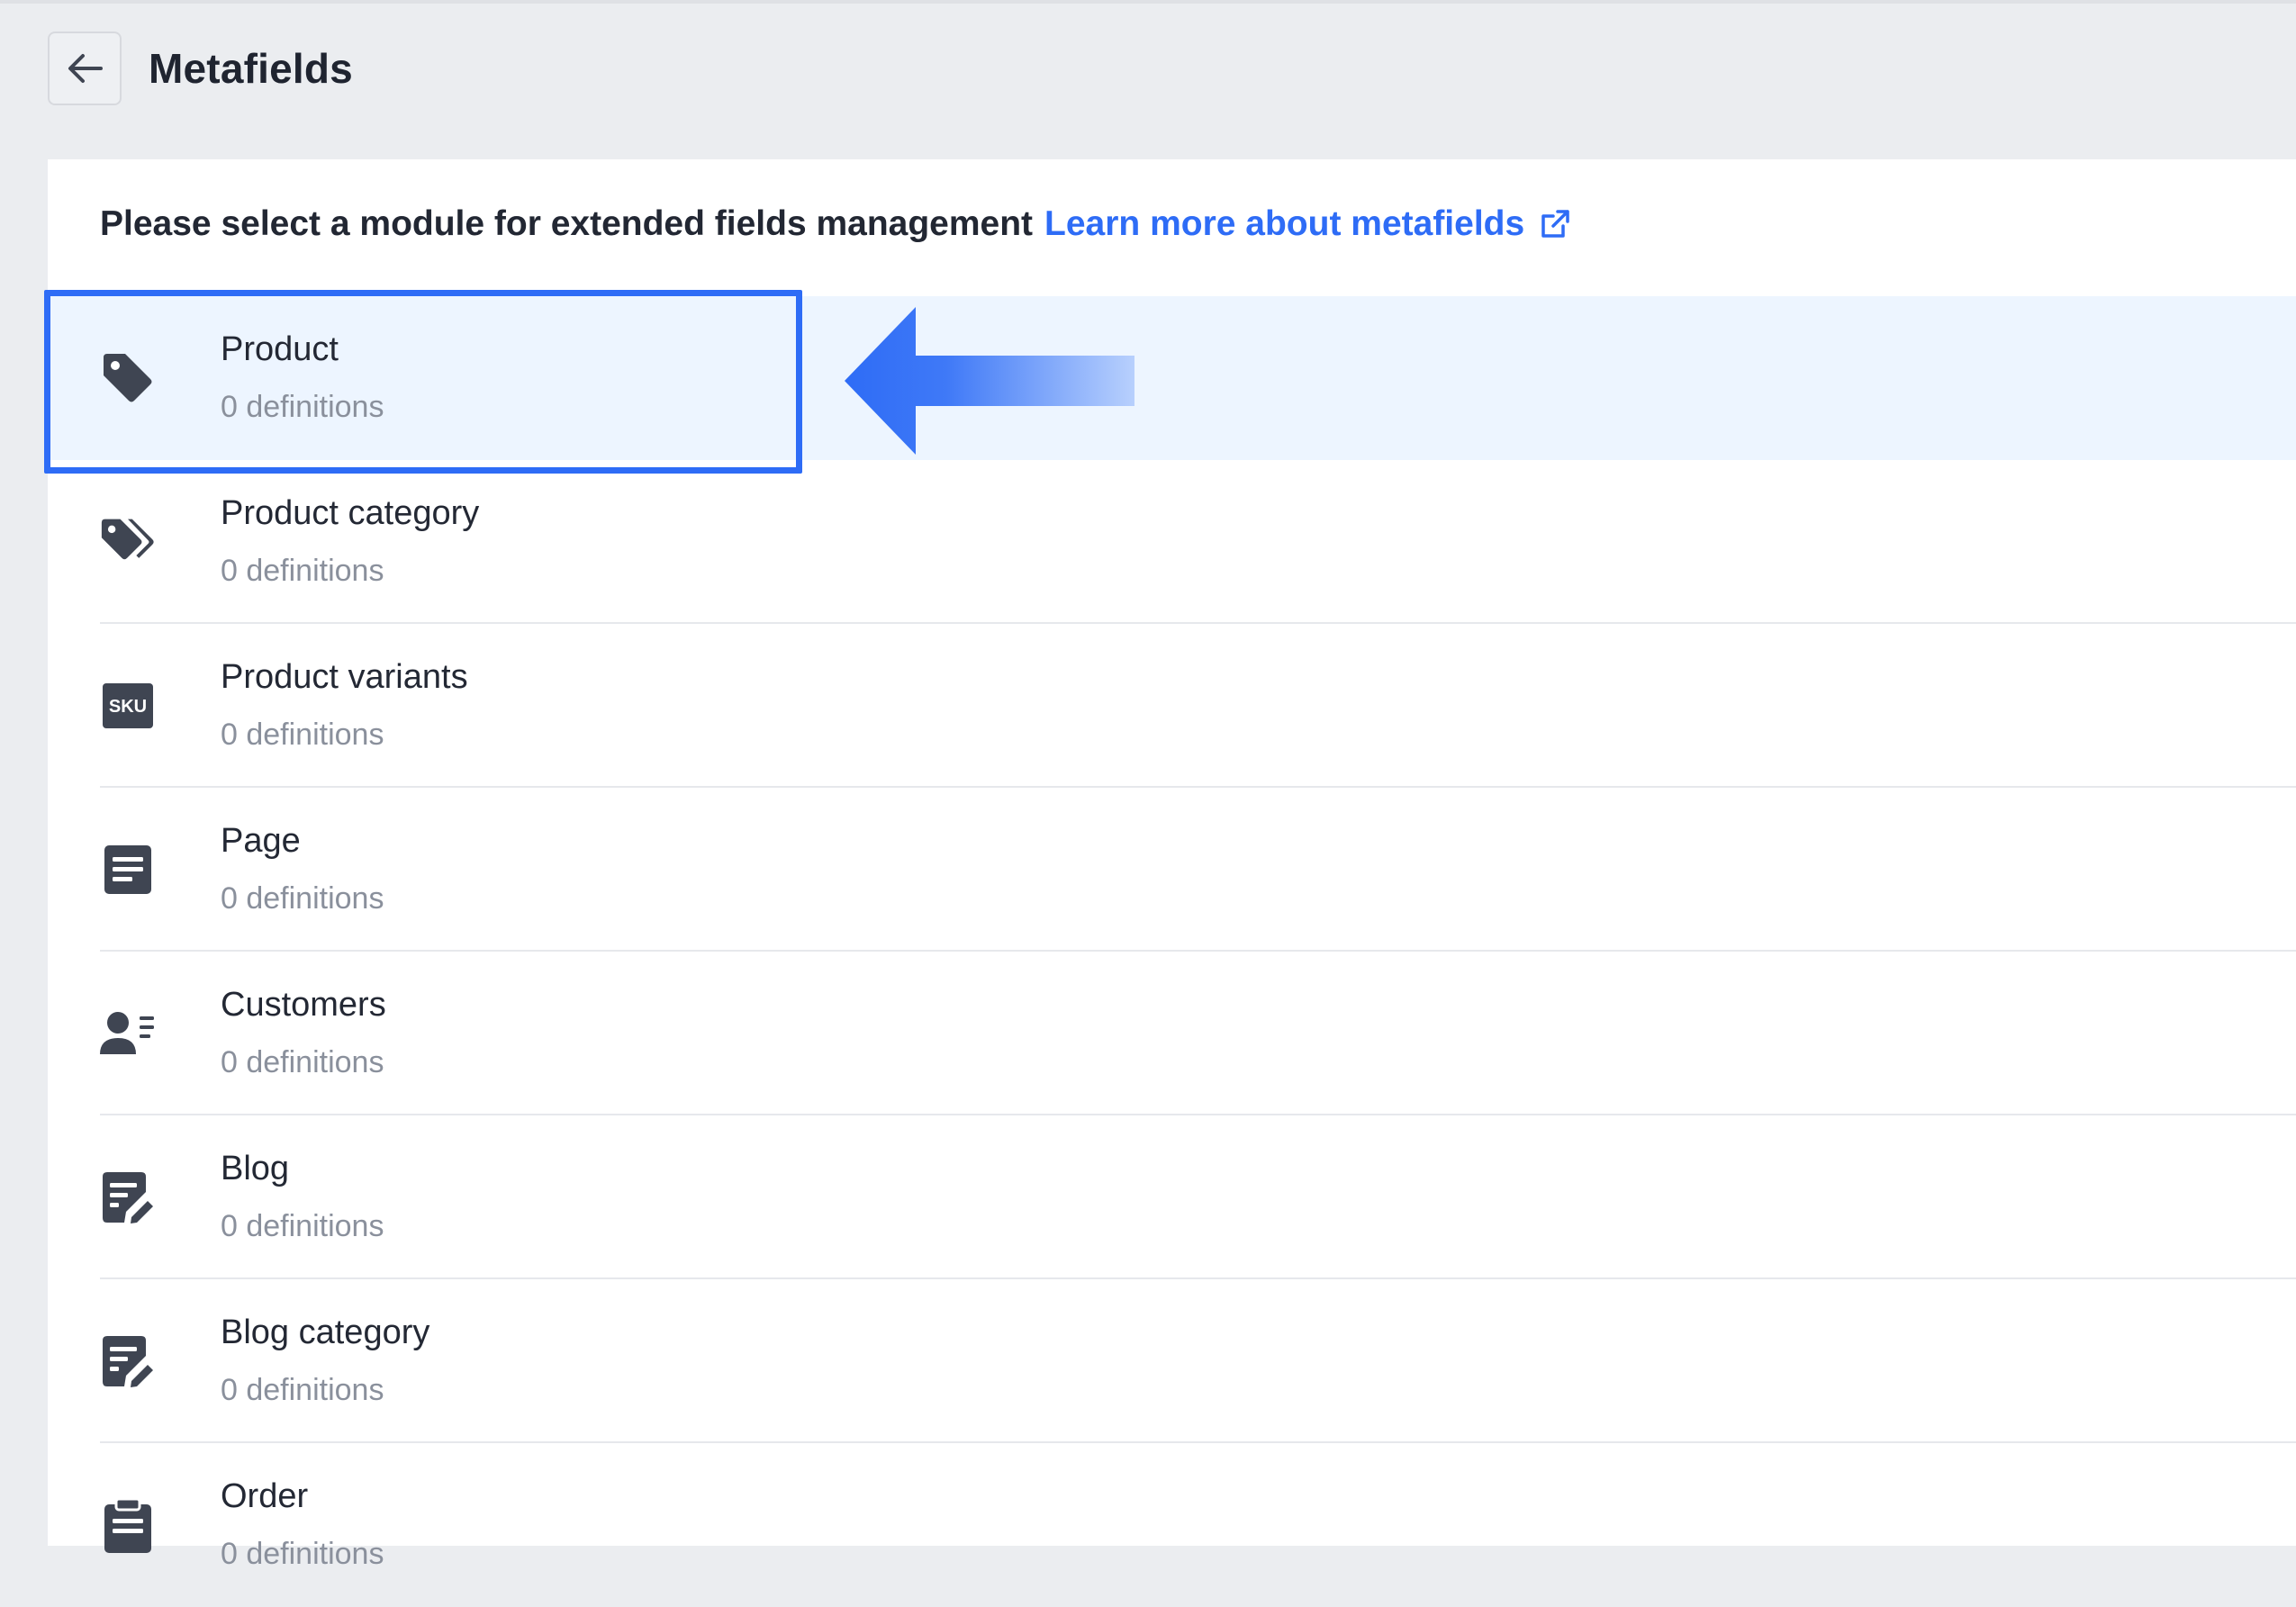 This screenshot has height=1607, width=2296. Describe the element at coordinates (1148, 2) in the screenshot. I see `top-border` at that location.